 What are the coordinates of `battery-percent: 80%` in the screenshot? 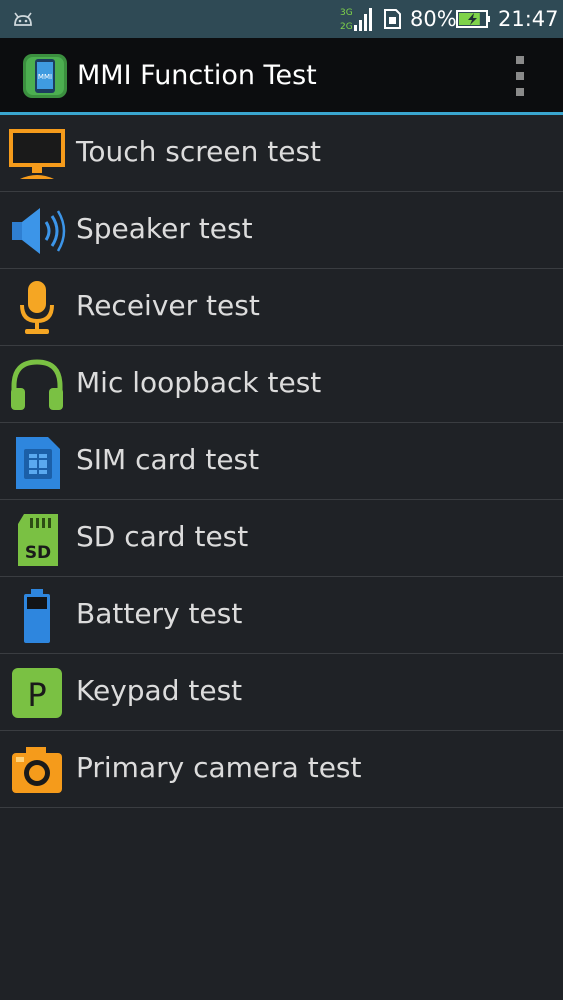 It's located at (433, 19).